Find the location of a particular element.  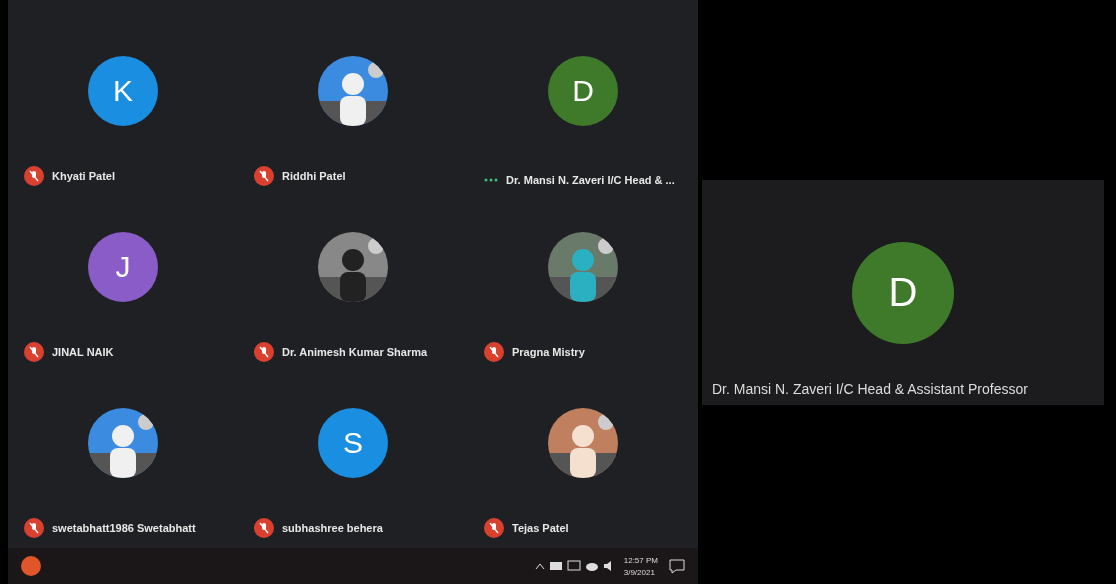

participant-name: Riddhi Patel is located at coordinates (314, 176).